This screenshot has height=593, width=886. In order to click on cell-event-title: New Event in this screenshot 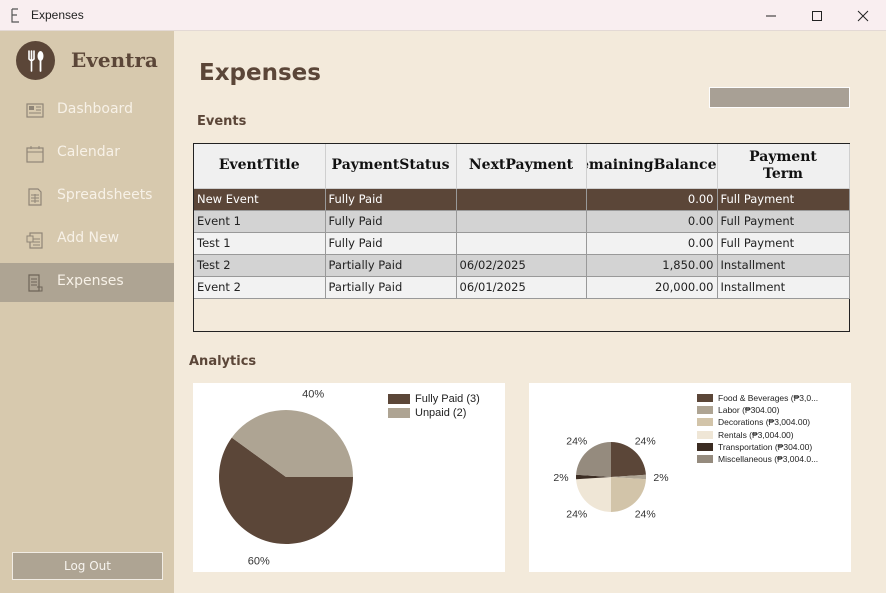, I will do `click(260, 199)`.